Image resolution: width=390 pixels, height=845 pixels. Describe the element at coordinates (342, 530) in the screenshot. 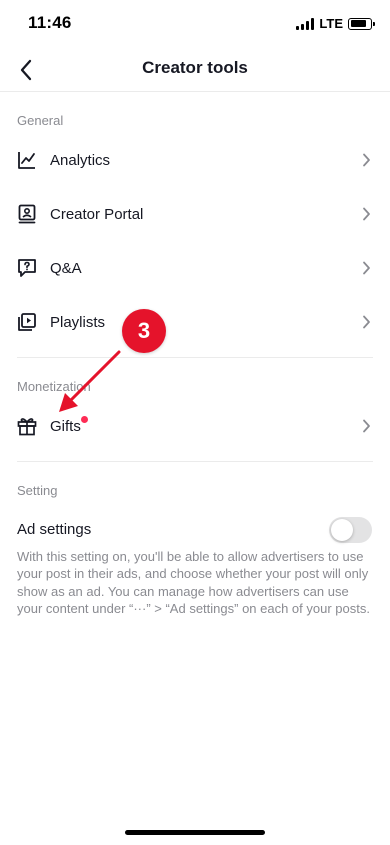

I see `toggle-knob` at that location.